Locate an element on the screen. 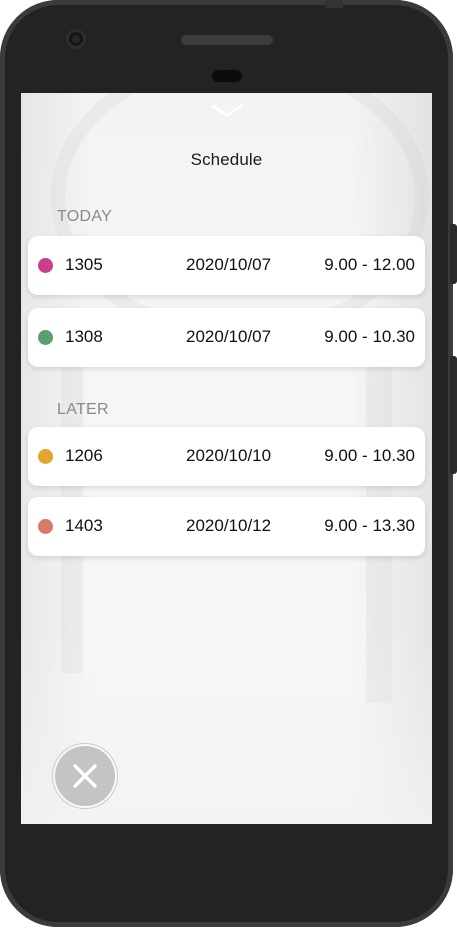 Image resolution: width=457 pixels, height=929 pixels. booking-date: 2020/10/10 is located at coordinates (229, 455).